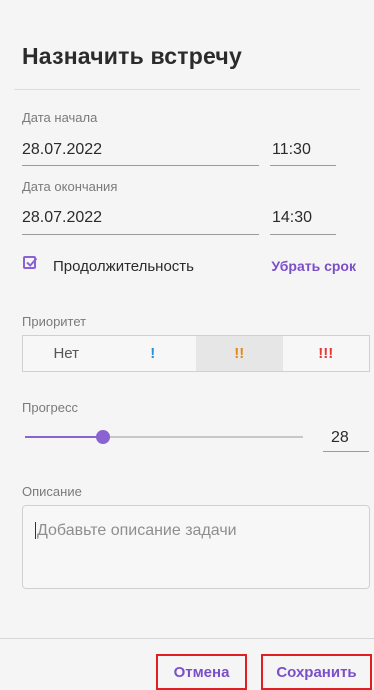 This screenshot has height=690, width=374. I want to click on progress-slider-thumb, so click(102, 437).